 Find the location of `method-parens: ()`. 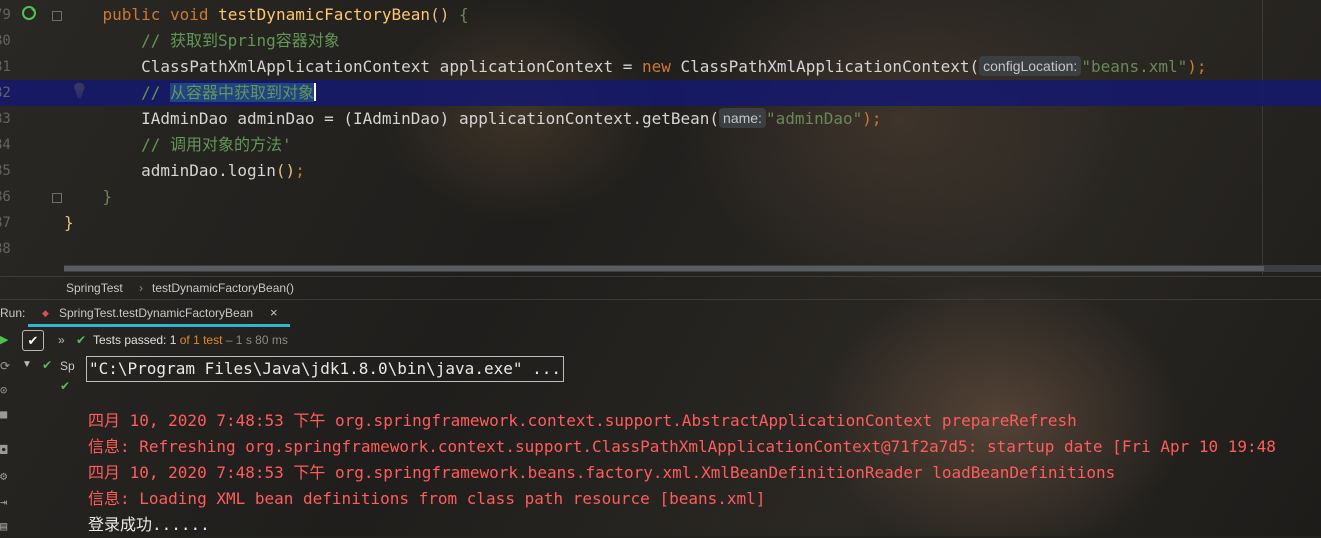

method-parens: () is located at coordinates (440, 14).